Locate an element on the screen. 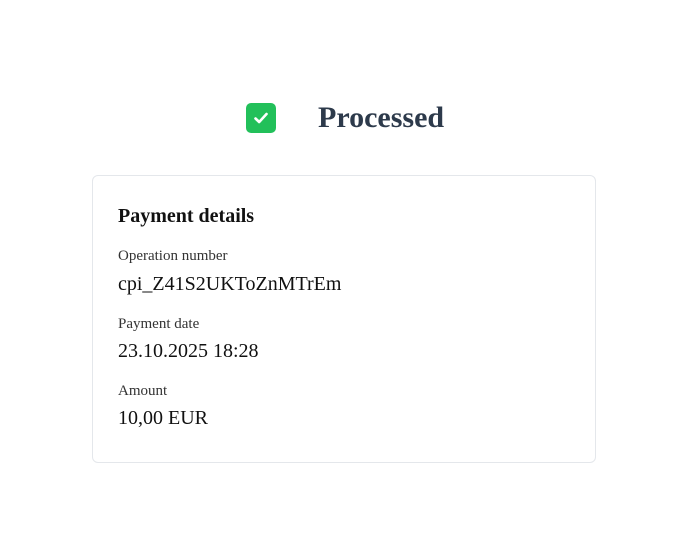  payment-date-label: Payment date is located at coordinates (159, 324).